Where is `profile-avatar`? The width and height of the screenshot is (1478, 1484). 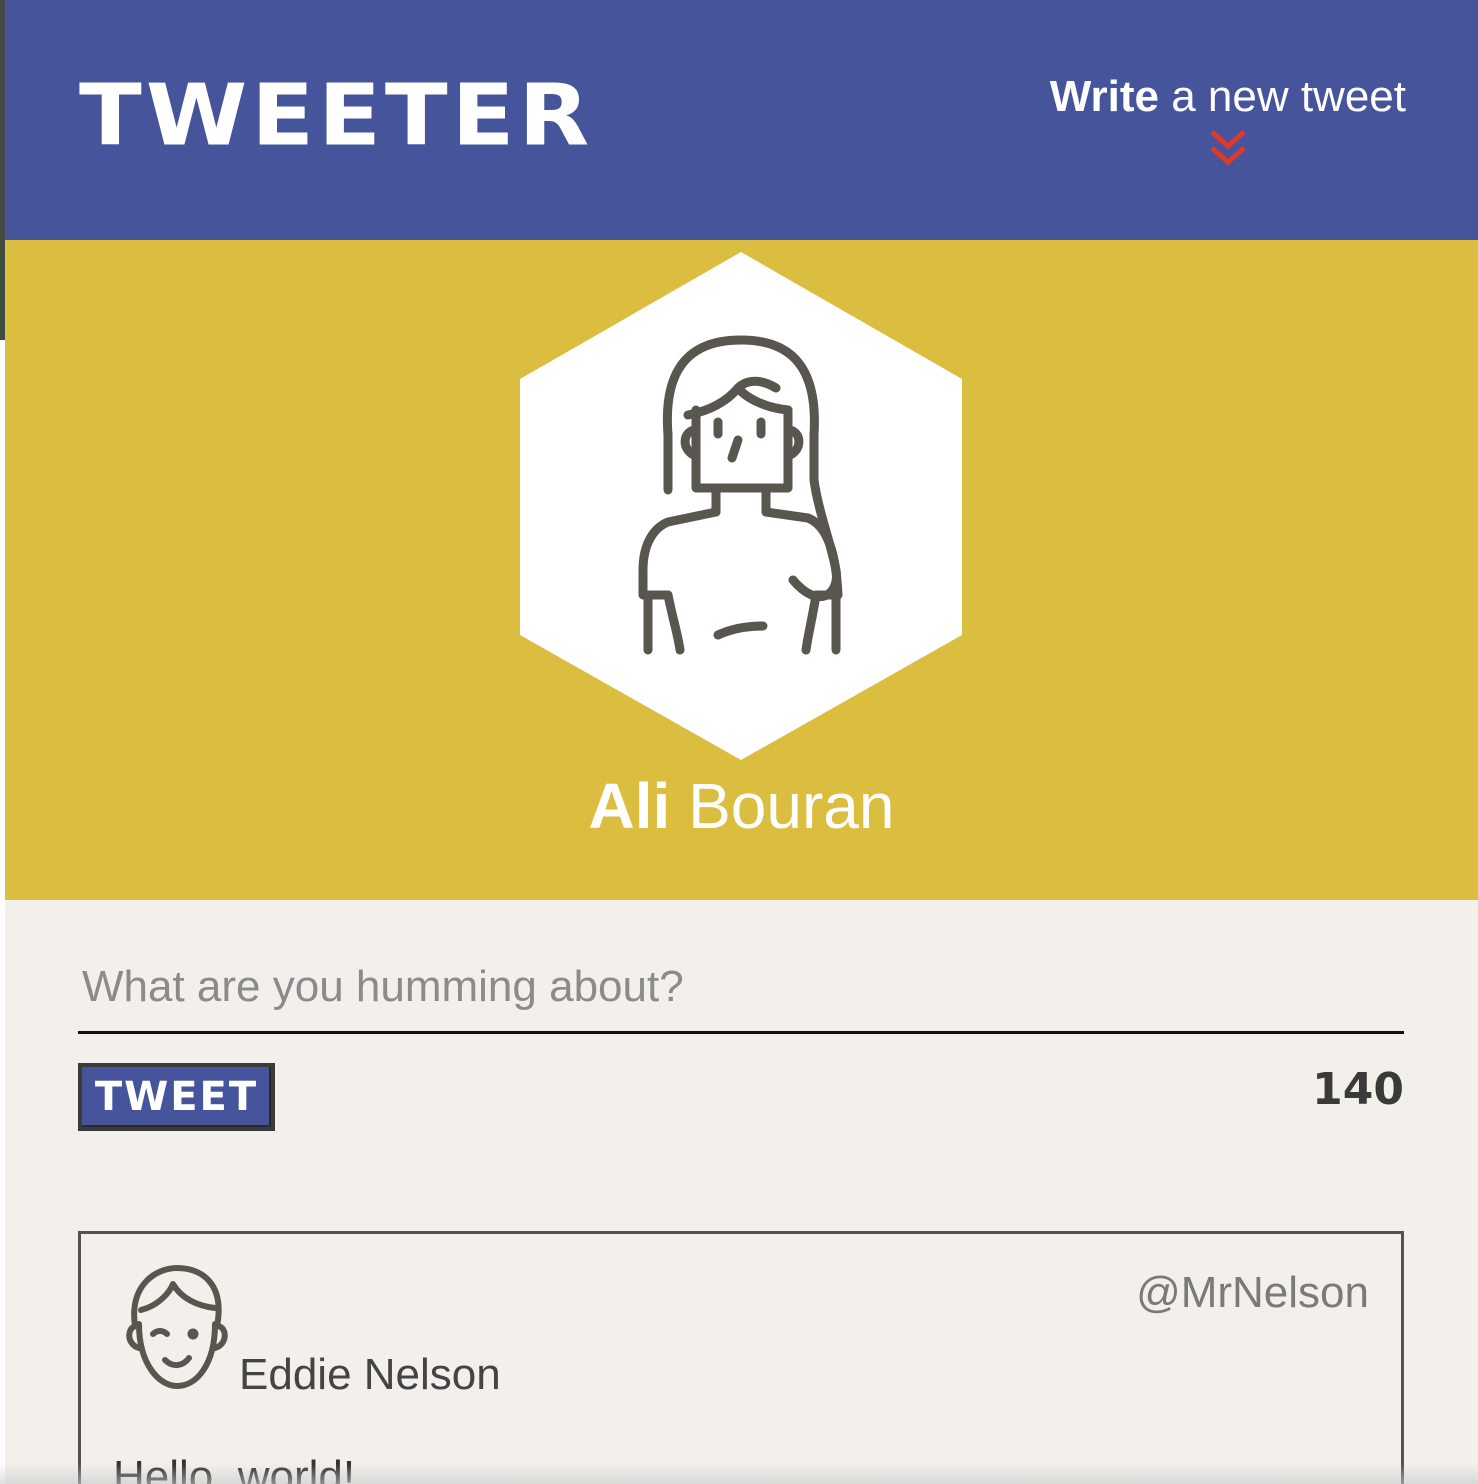
profile-avatar is located at coordinates (741, 506).